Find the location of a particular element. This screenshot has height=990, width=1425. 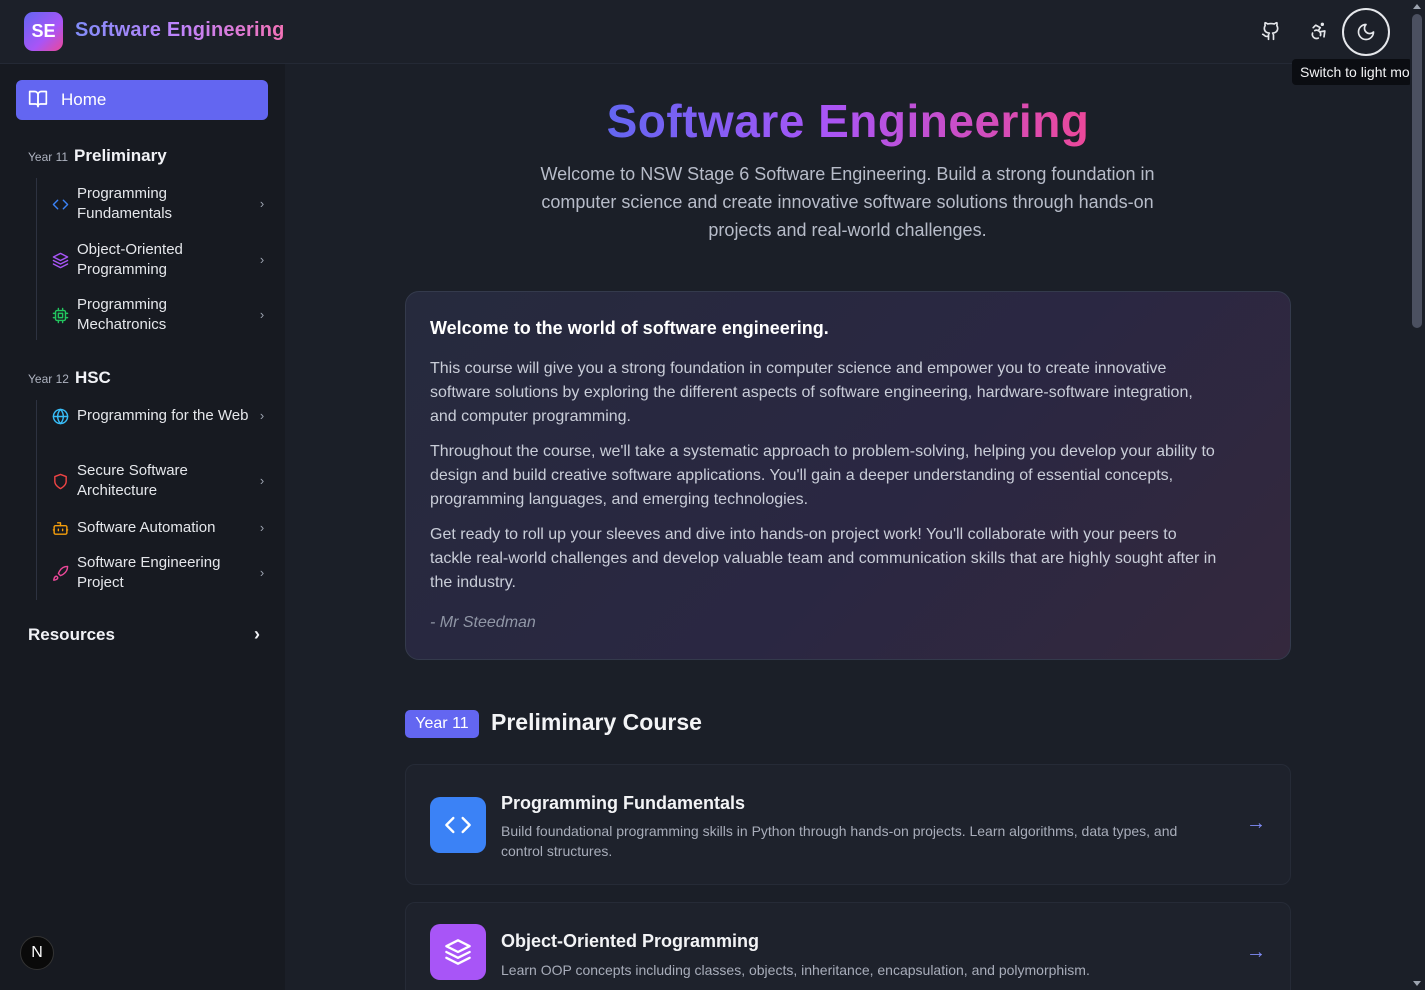

theme-toggle-button is located at coordinates (1366, 32).